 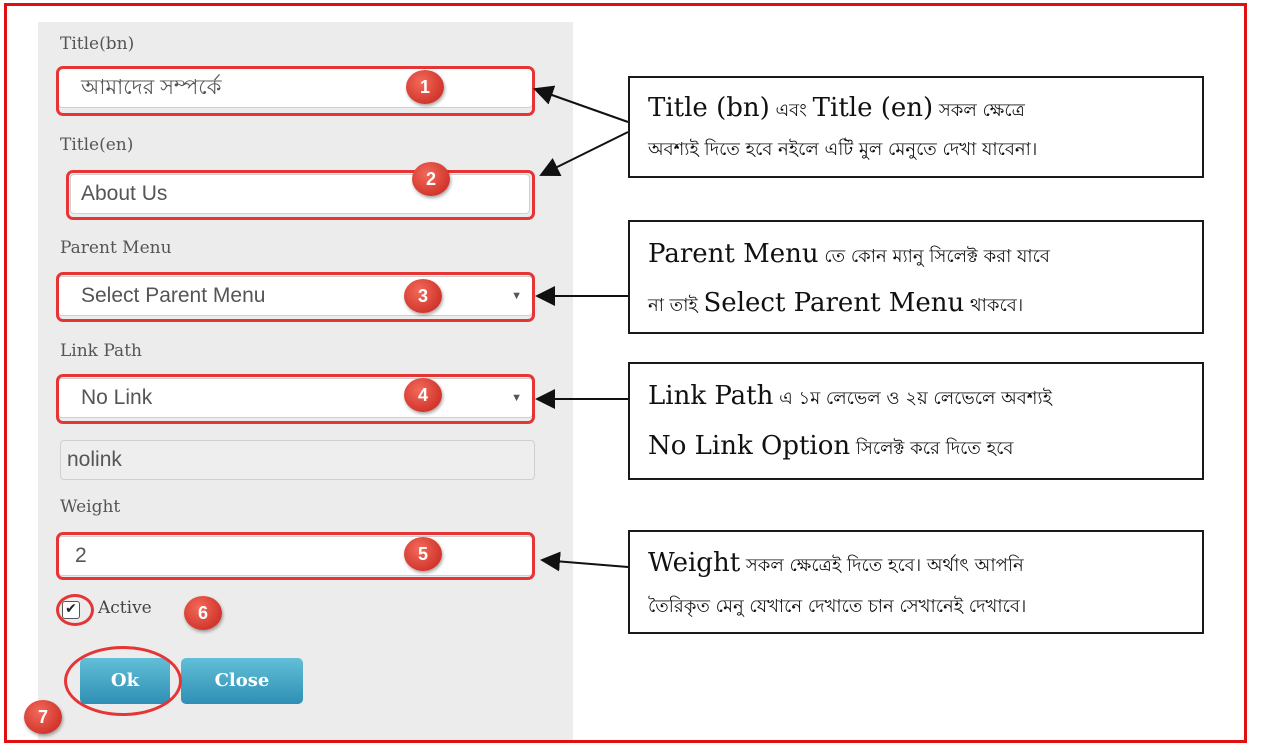 What do you see at coordinates (979, 110) in the screenshot?
I see `note-title-text-2: সকল ক্ষেত্রে` at bounding box center [979, 110].